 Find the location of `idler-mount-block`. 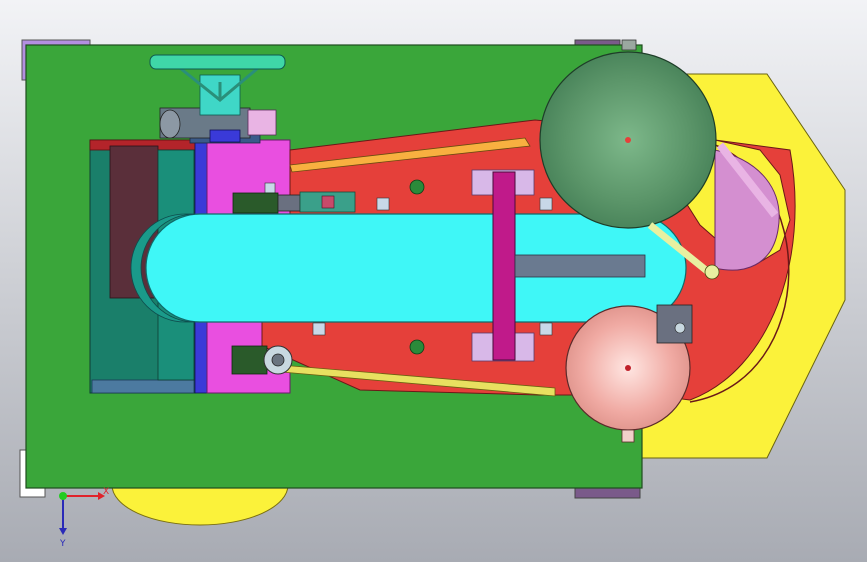

idler-mount-block is located at coordinates (674, 324).